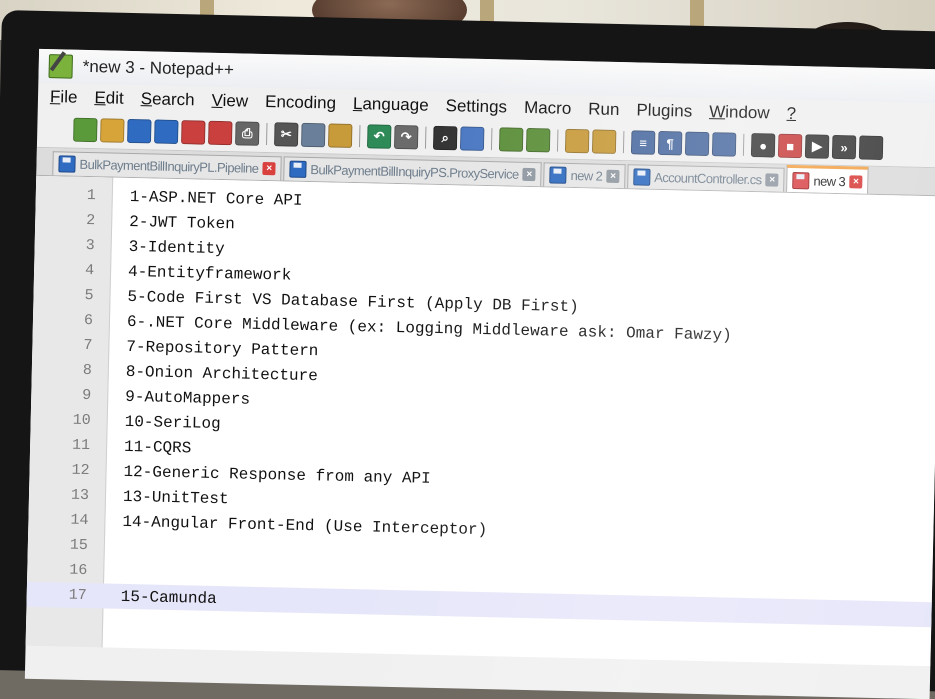  Describe the element at coordinates (391, 105) in the screenshot. I see `menu-language: Language` at that location.